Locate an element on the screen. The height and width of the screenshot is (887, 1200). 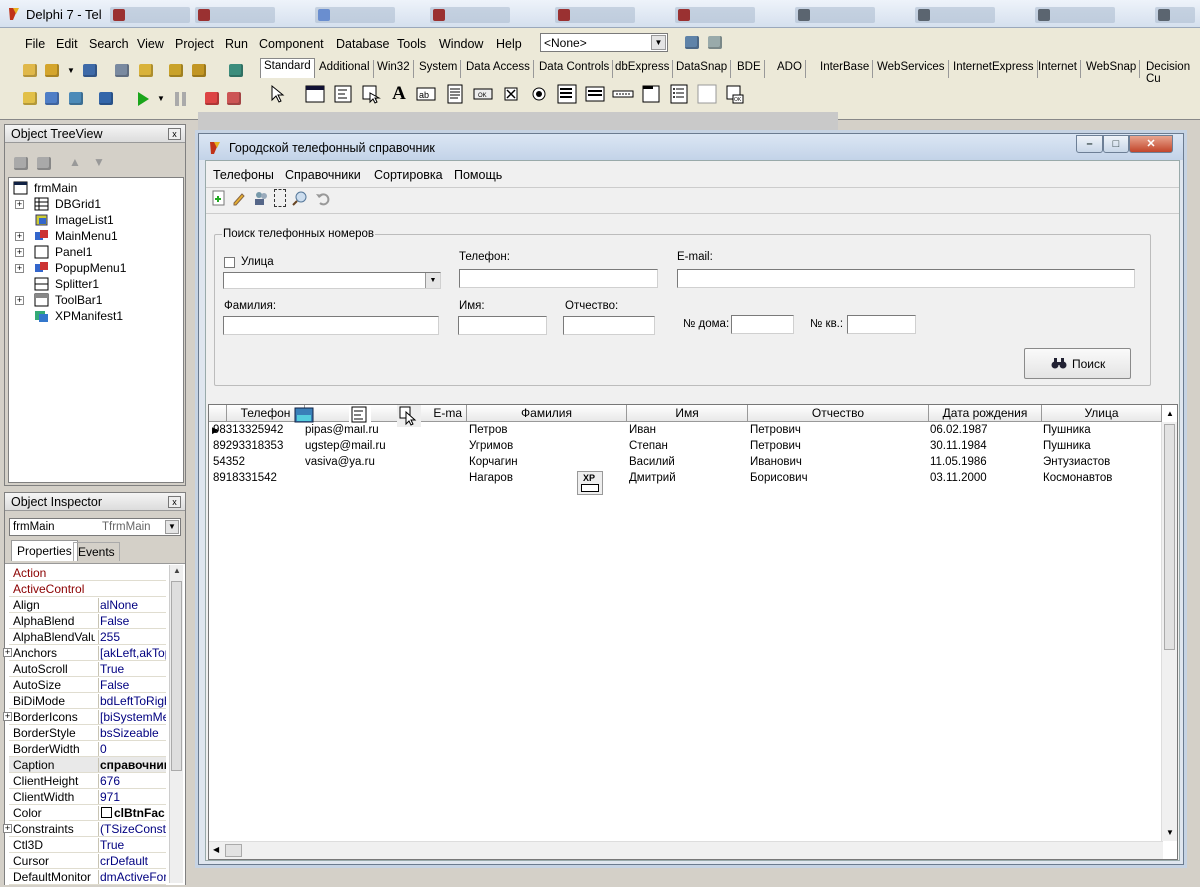
set-debug-desktop-icon is located at coordinates (715, 43).